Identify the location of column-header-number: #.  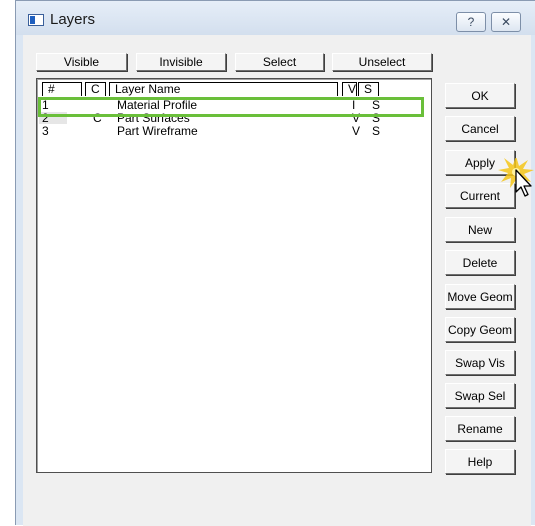
(62, 89).